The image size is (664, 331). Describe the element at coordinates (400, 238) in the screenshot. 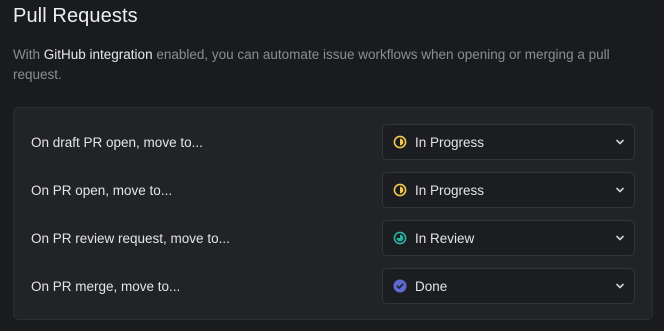

I see `in-review-icon` at that location.